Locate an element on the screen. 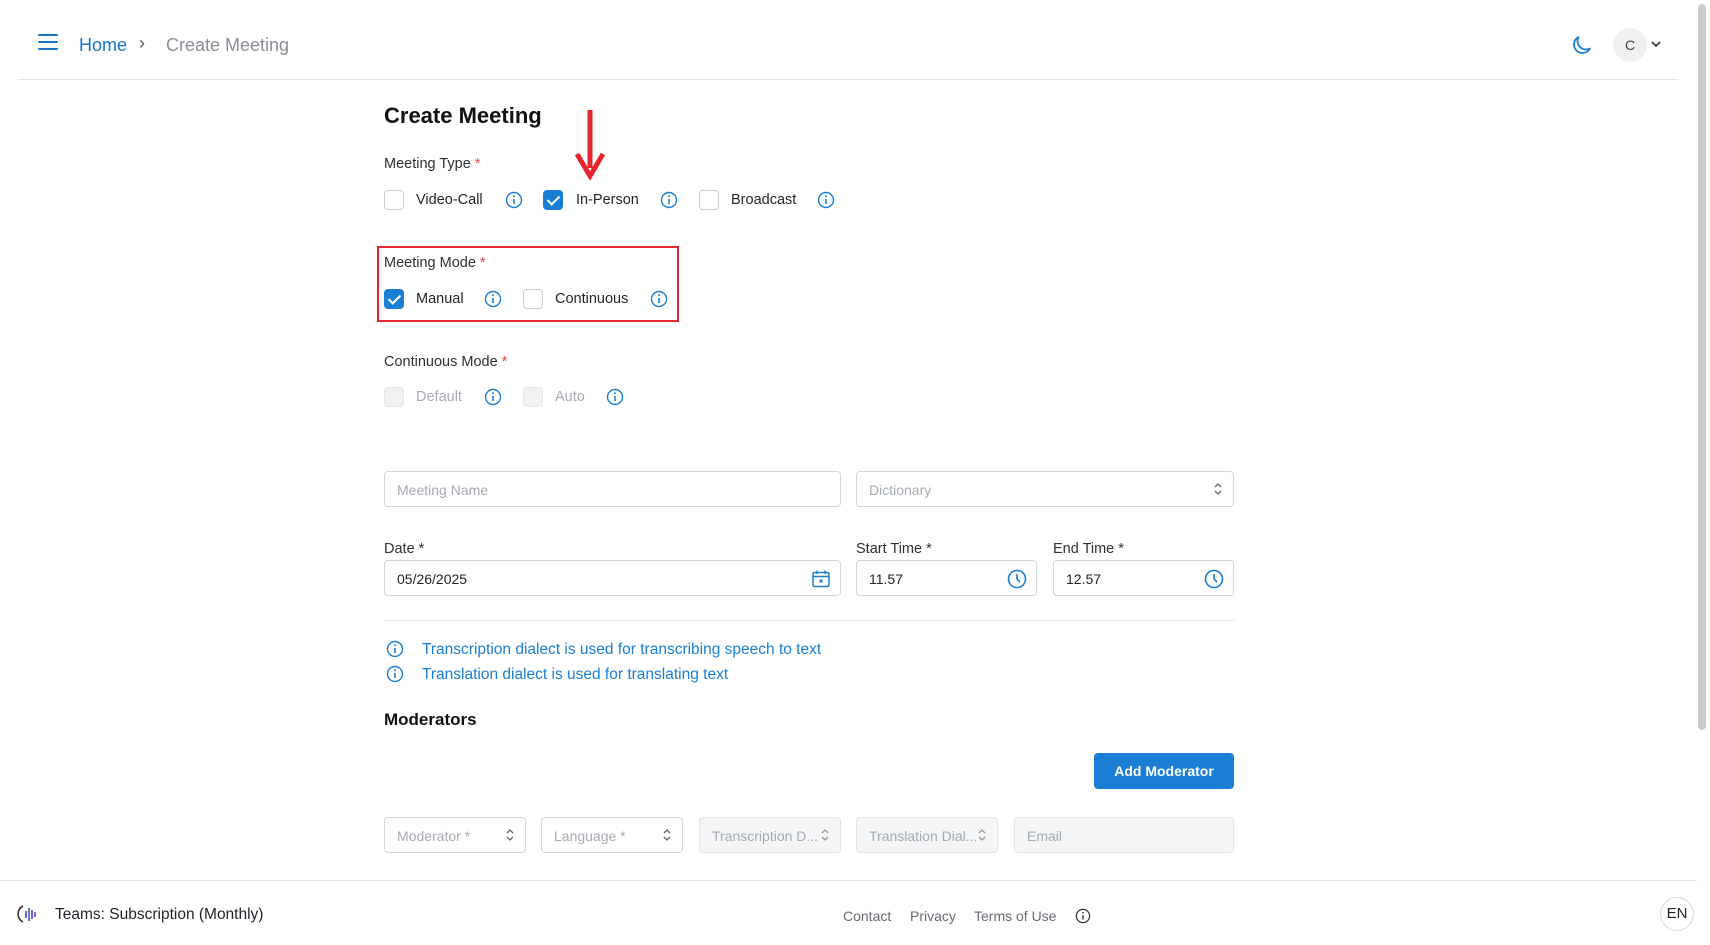  annotation-arrow-icon is located at coordinates (590, 145).